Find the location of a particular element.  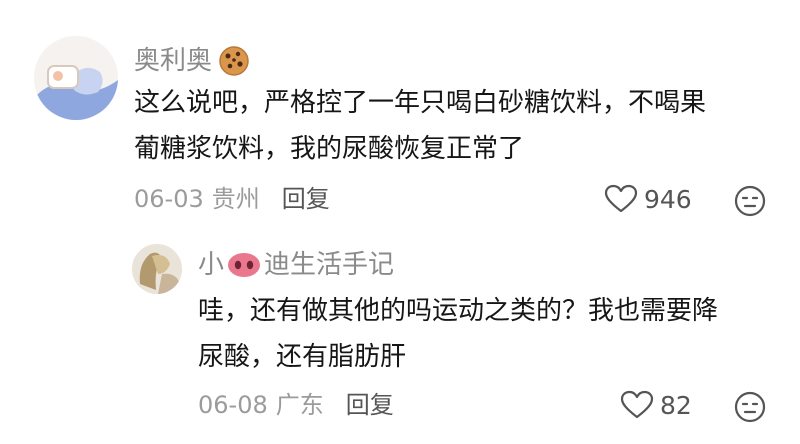

pig-nose-emoji-icon is located at coordinates (244, 265).